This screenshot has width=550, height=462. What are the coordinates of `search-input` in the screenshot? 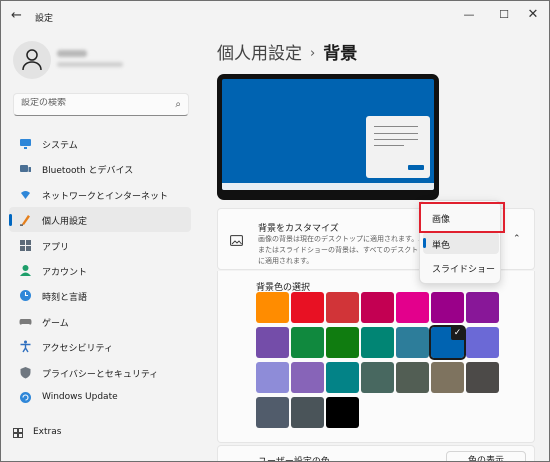 It's located at (96, 103).